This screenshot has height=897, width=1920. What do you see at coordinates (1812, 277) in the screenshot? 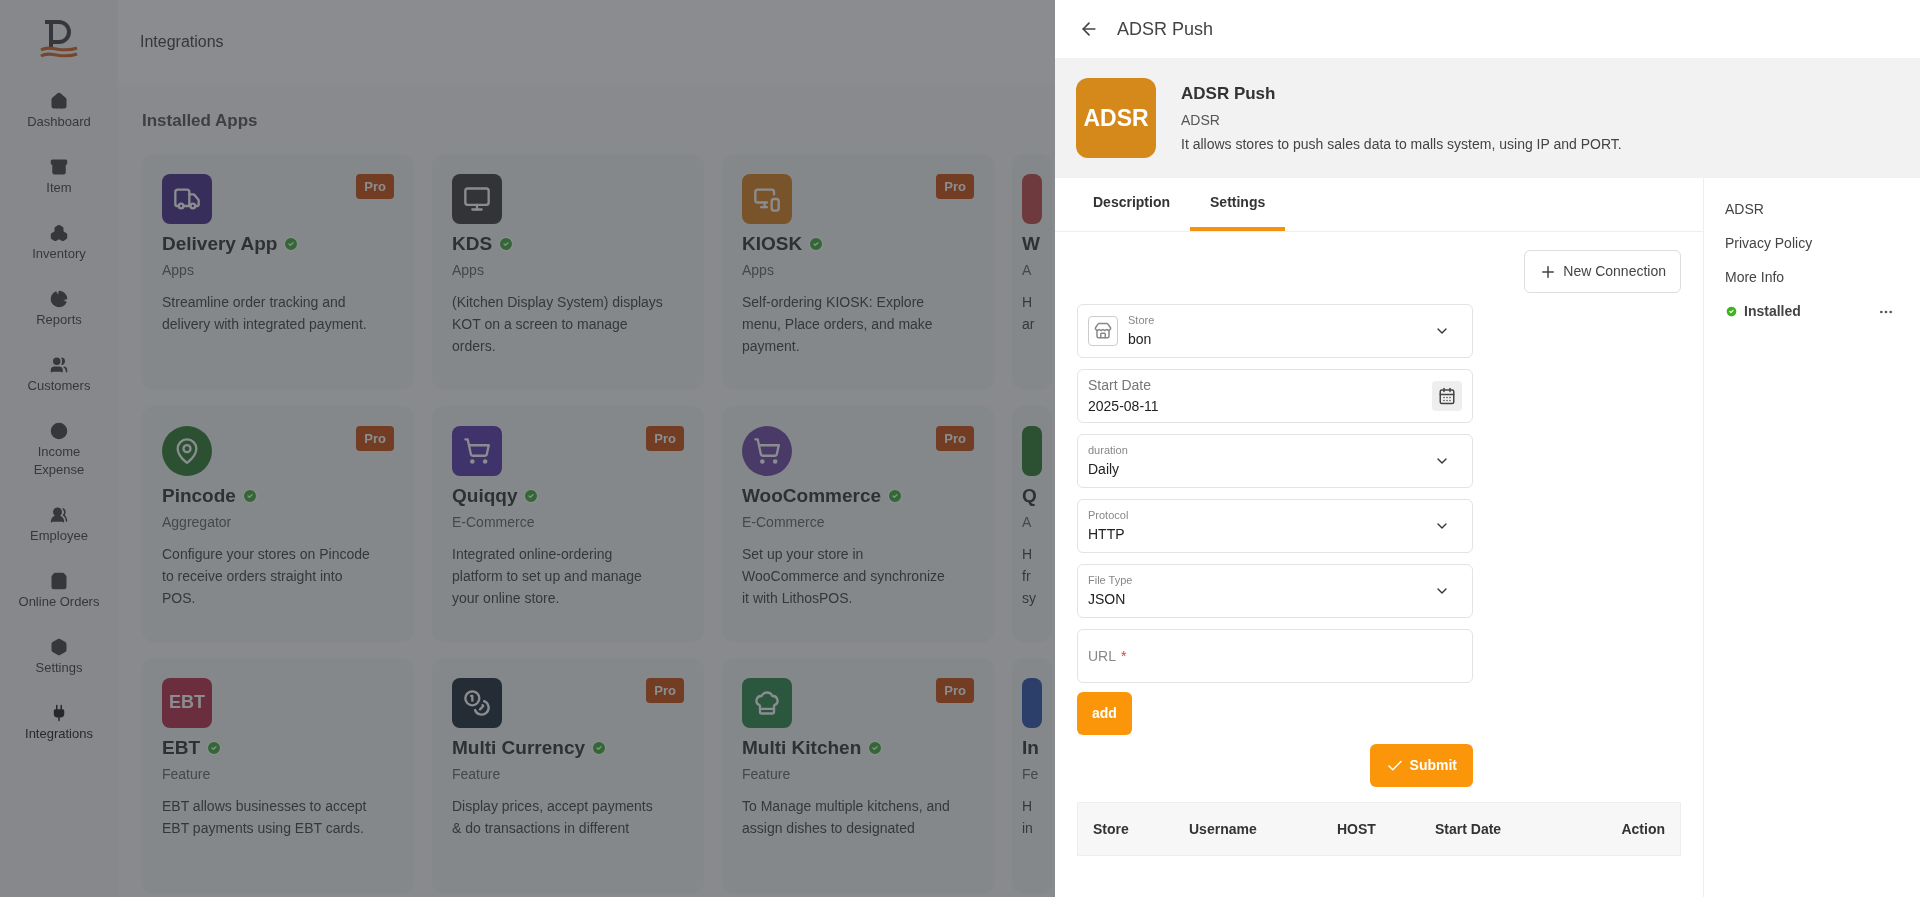
I see `info-link: More Info` at bounding box center [1812, 277].